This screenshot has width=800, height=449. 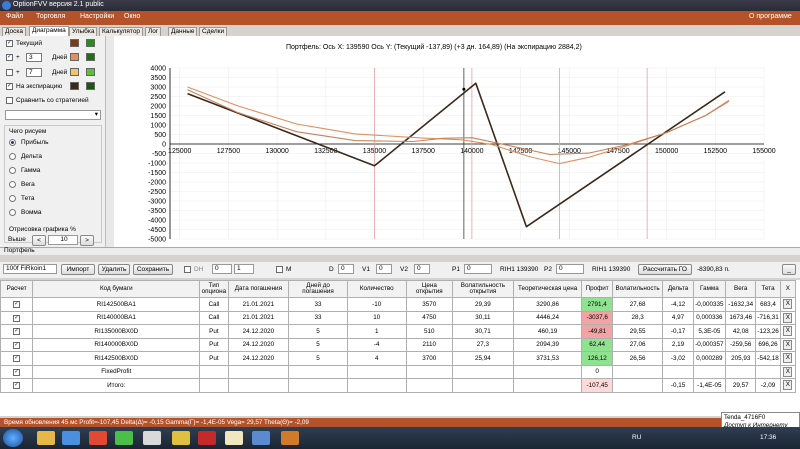 I want to click on column-header: Цена открытия, so click(x=429, y=289).